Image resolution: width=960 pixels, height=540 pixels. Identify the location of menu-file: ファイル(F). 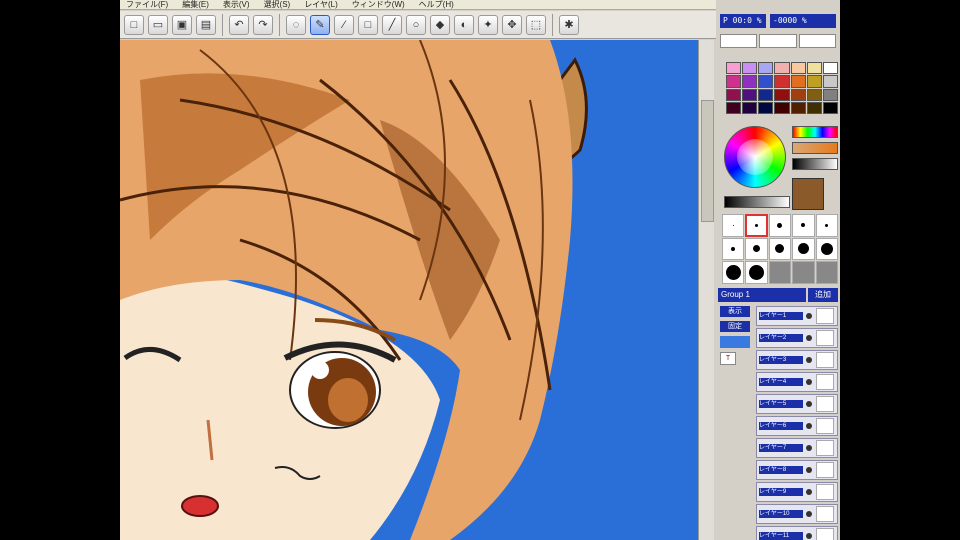
(147, 4).